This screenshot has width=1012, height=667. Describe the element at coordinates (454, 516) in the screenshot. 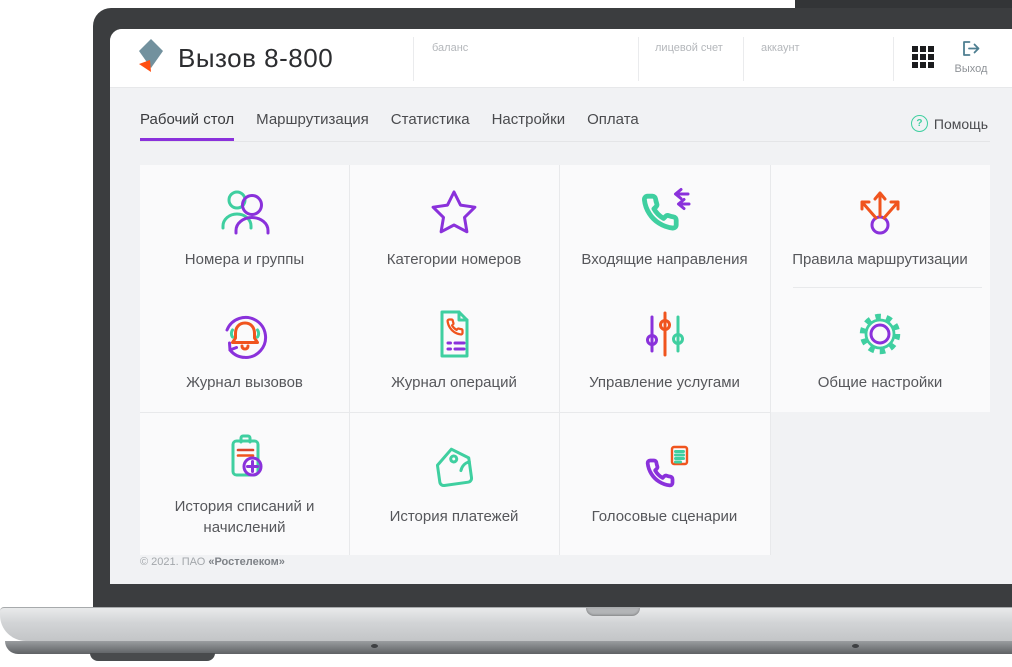

I see `tile-label: История платежей` at that location.